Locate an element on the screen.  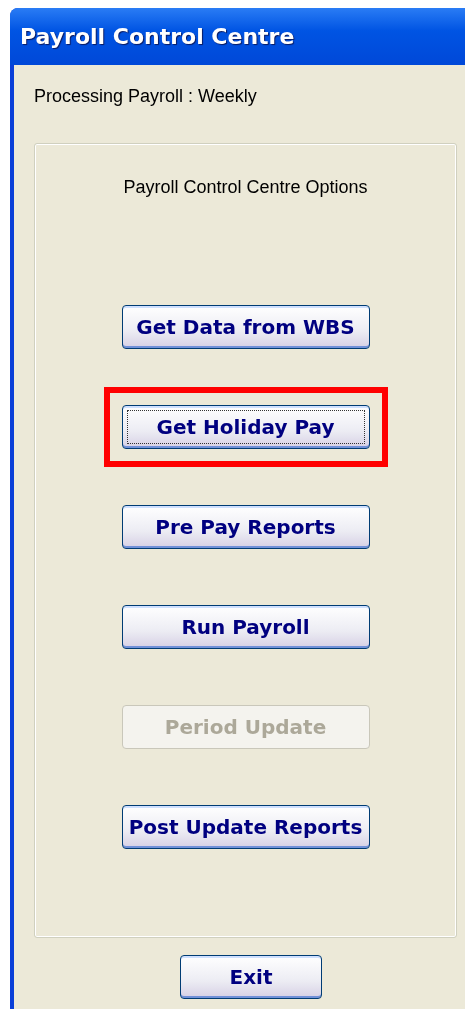
option-button: Get Data from WBS is located at coordinates (245, 327).